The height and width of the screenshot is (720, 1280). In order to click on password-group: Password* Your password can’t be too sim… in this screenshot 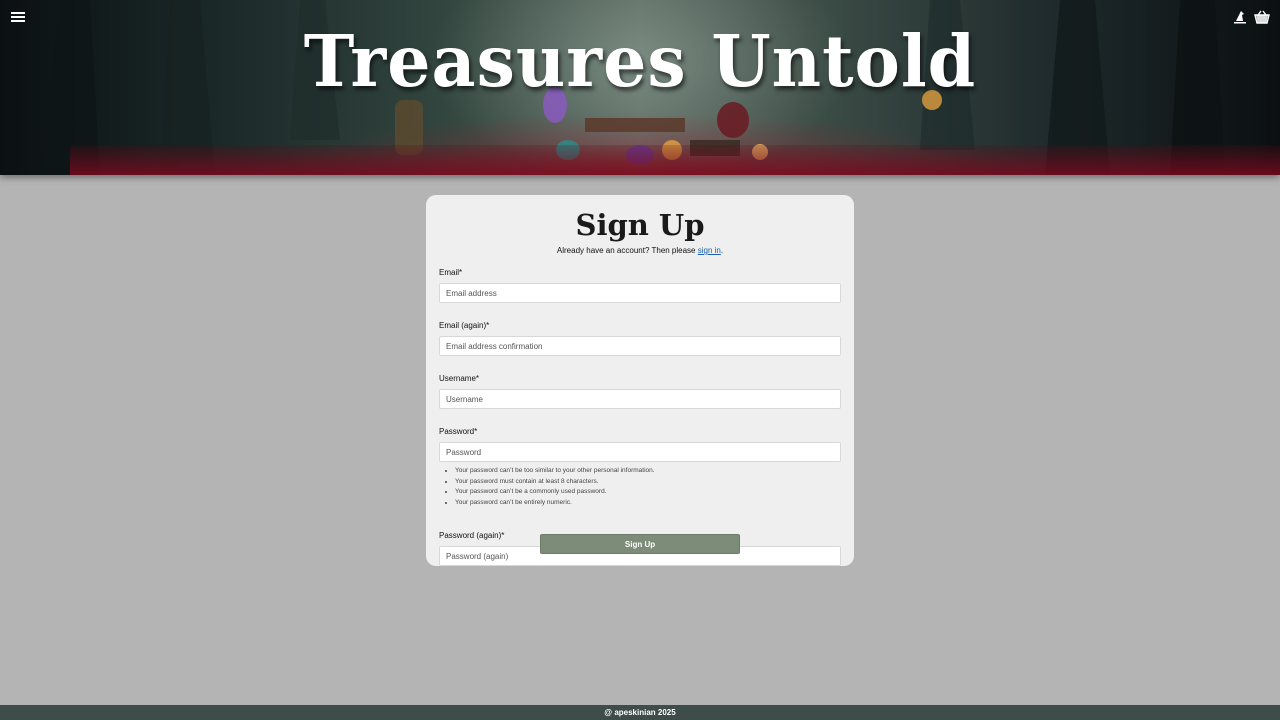, I will do `click(640, 464)`.